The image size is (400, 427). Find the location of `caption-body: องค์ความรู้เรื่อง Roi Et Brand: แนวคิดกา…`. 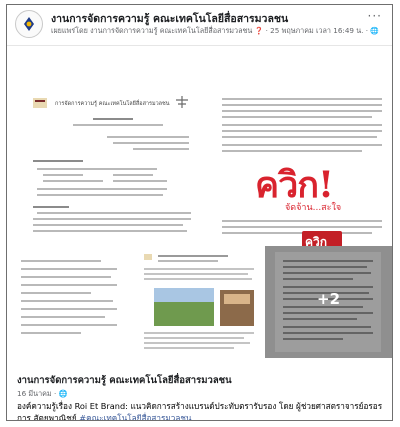

caption-body: องค์ความรู้เรื่อง Roi Et Brand: แนวคิดกา… is located at coordinates (200, 411).